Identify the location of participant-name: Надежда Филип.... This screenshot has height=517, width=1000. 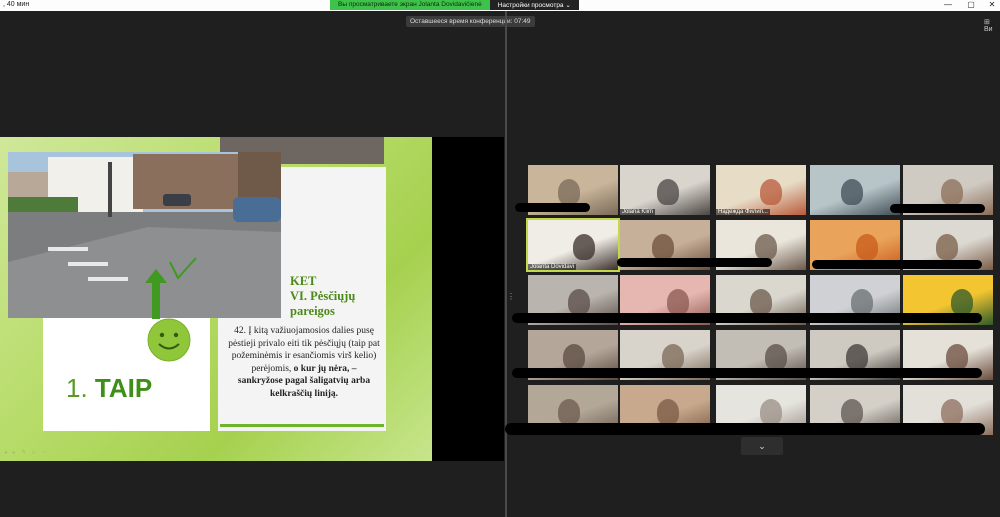
(743, 212).